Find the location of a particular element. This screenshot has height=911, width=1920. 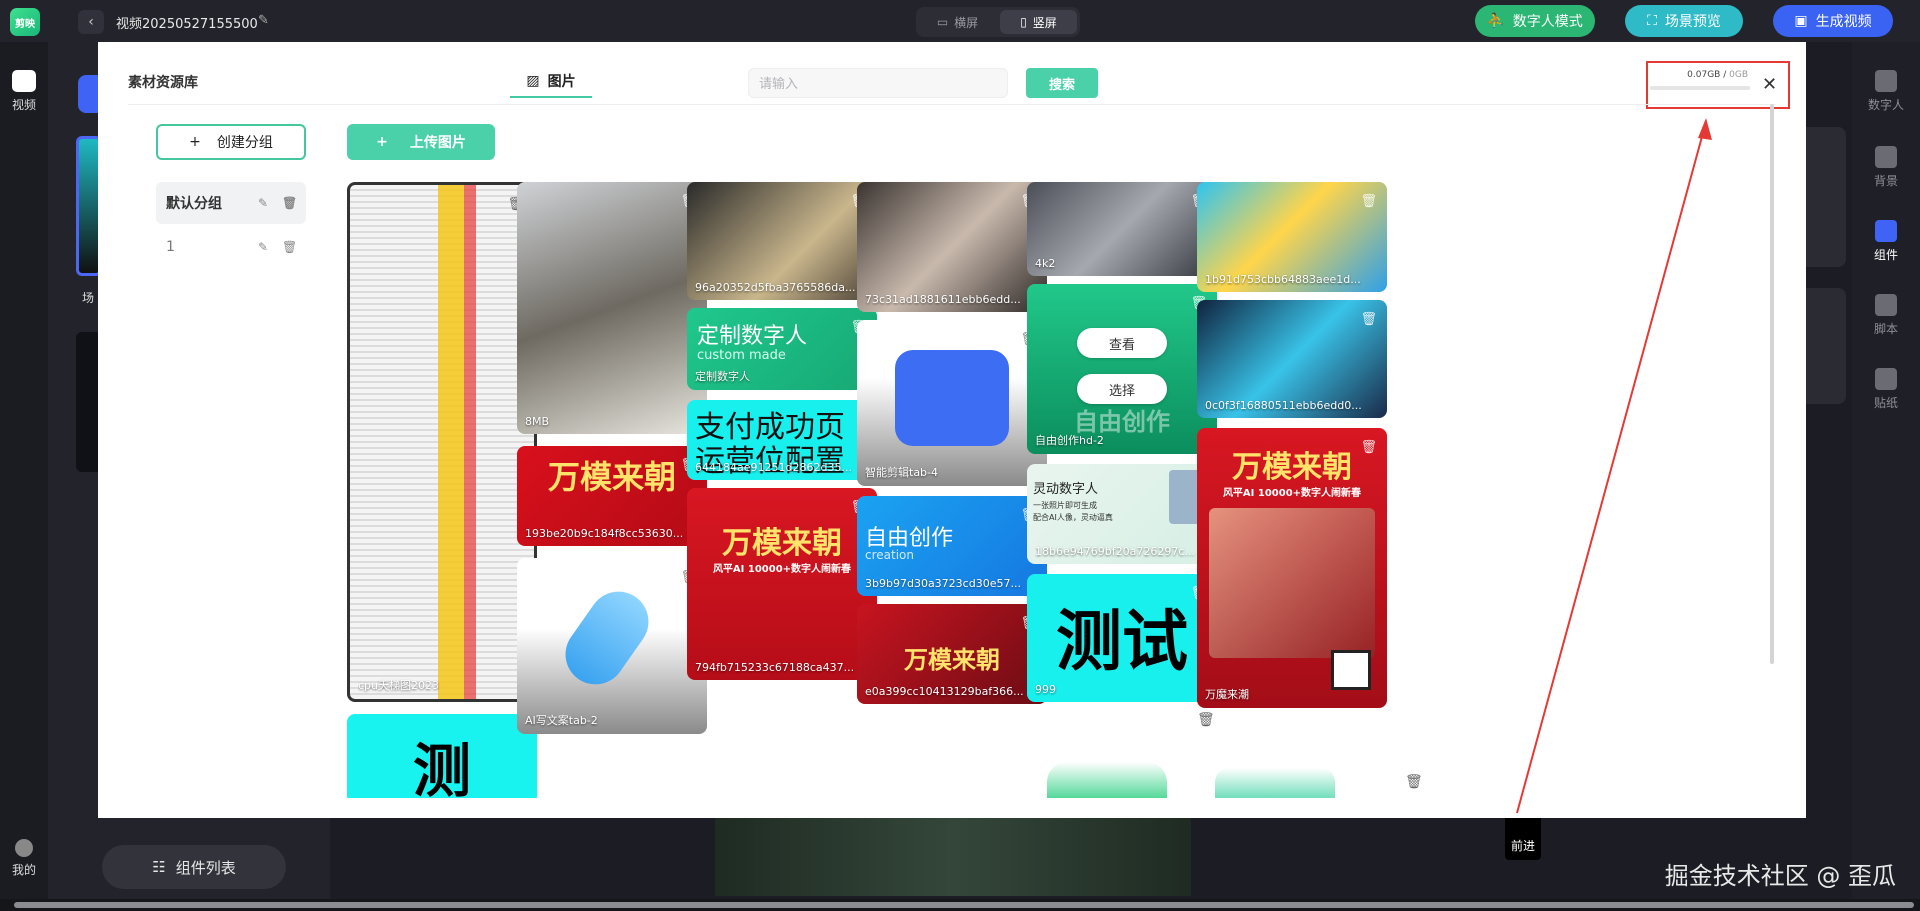

scene-preview-button: ⛶ 场景预览 is located at coordinates (1684, 21).